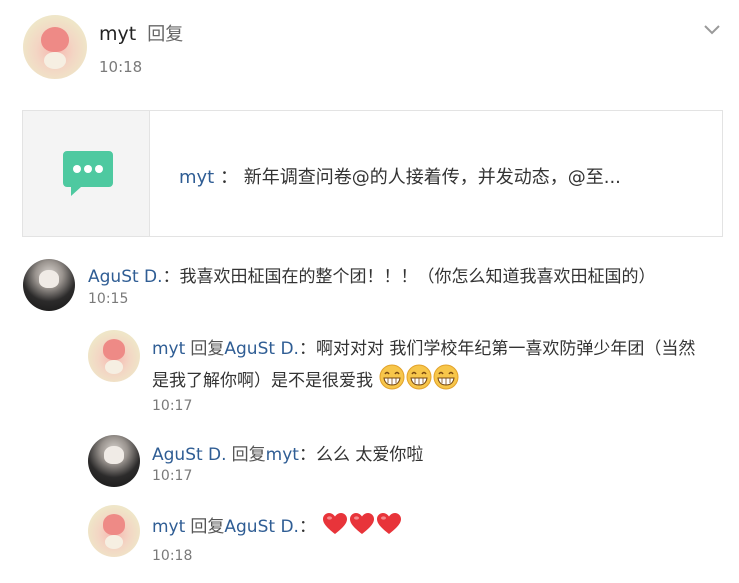  Describe the element at coordinates (117, 34) in the screenshot. I see `post-username: myt` at that location.